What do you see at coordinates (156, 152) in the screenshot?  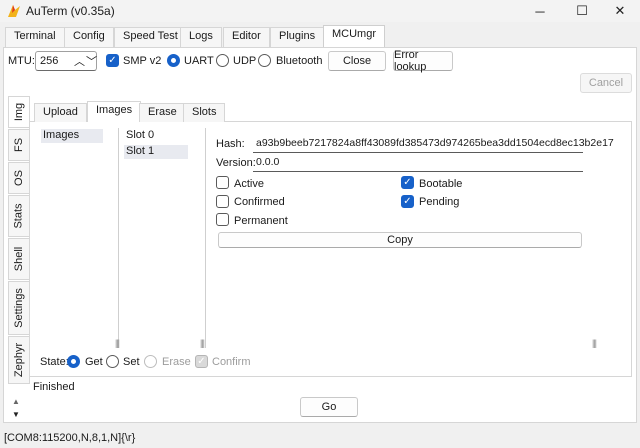 I see `slot-1-item: Slot 1` at bounding box center [156, 152].